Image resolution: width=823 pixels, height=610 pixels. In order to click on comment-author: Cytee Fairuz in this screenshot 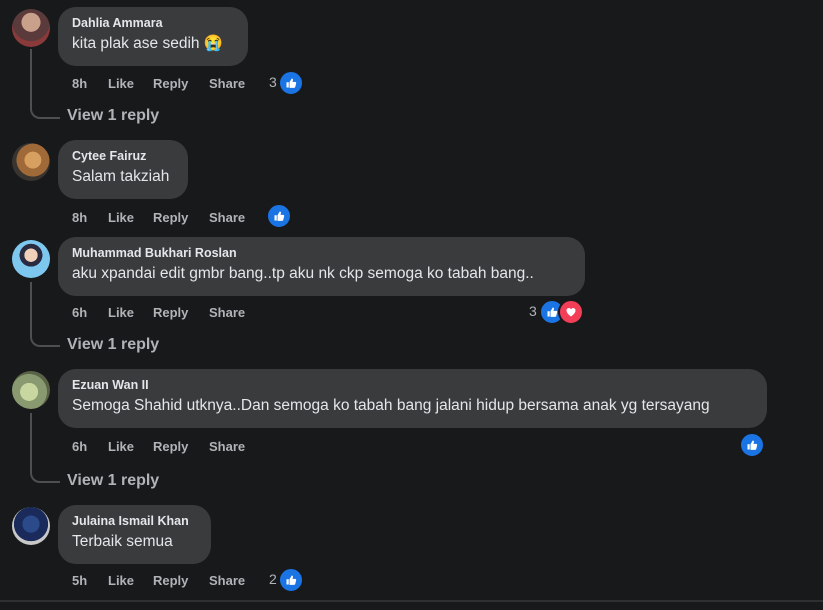, I will do `click(123, 156)`.